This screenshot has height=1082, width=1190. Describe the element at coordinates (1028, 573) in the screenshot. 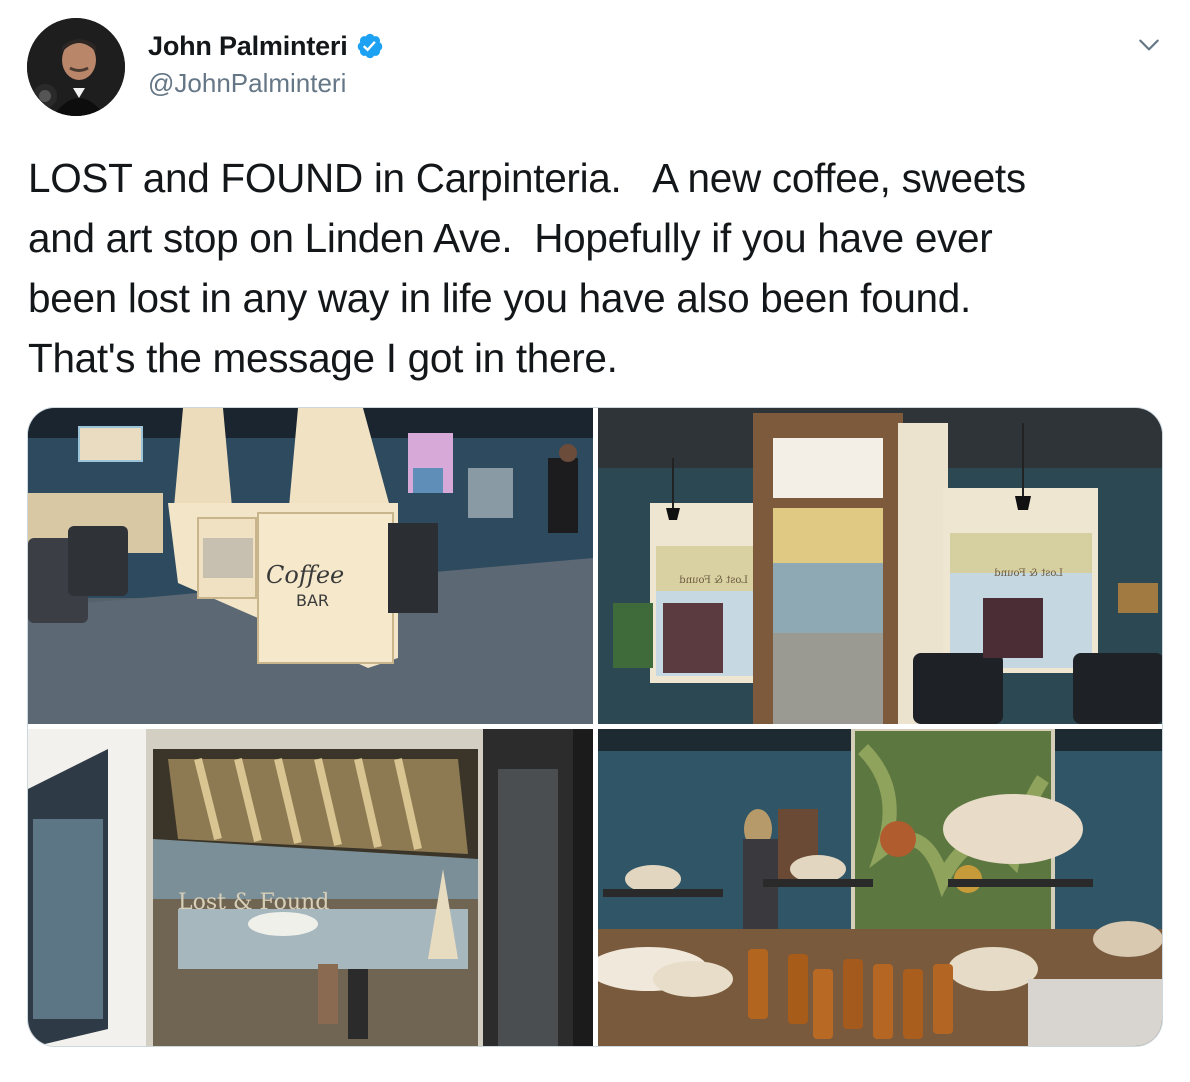

I see `window-text-right: Lost & Found` at that location.